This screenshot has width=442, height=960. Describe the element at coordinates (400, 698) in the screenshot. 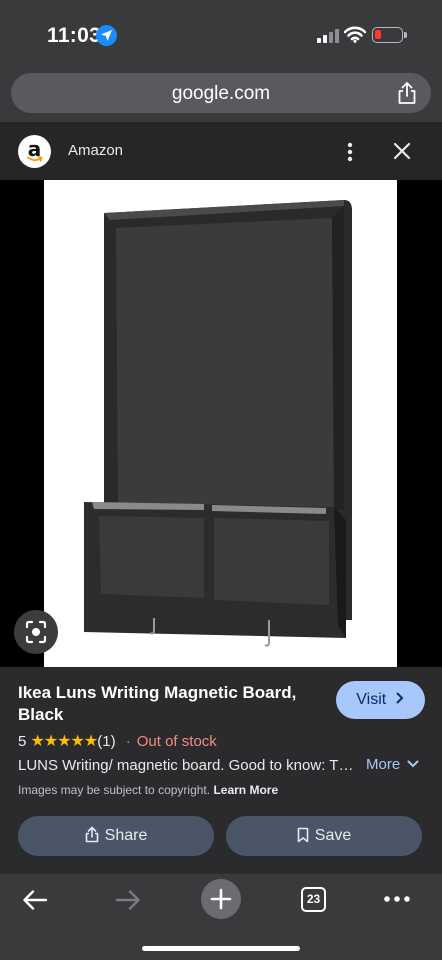

I see `chevron-right-icon` at that location.